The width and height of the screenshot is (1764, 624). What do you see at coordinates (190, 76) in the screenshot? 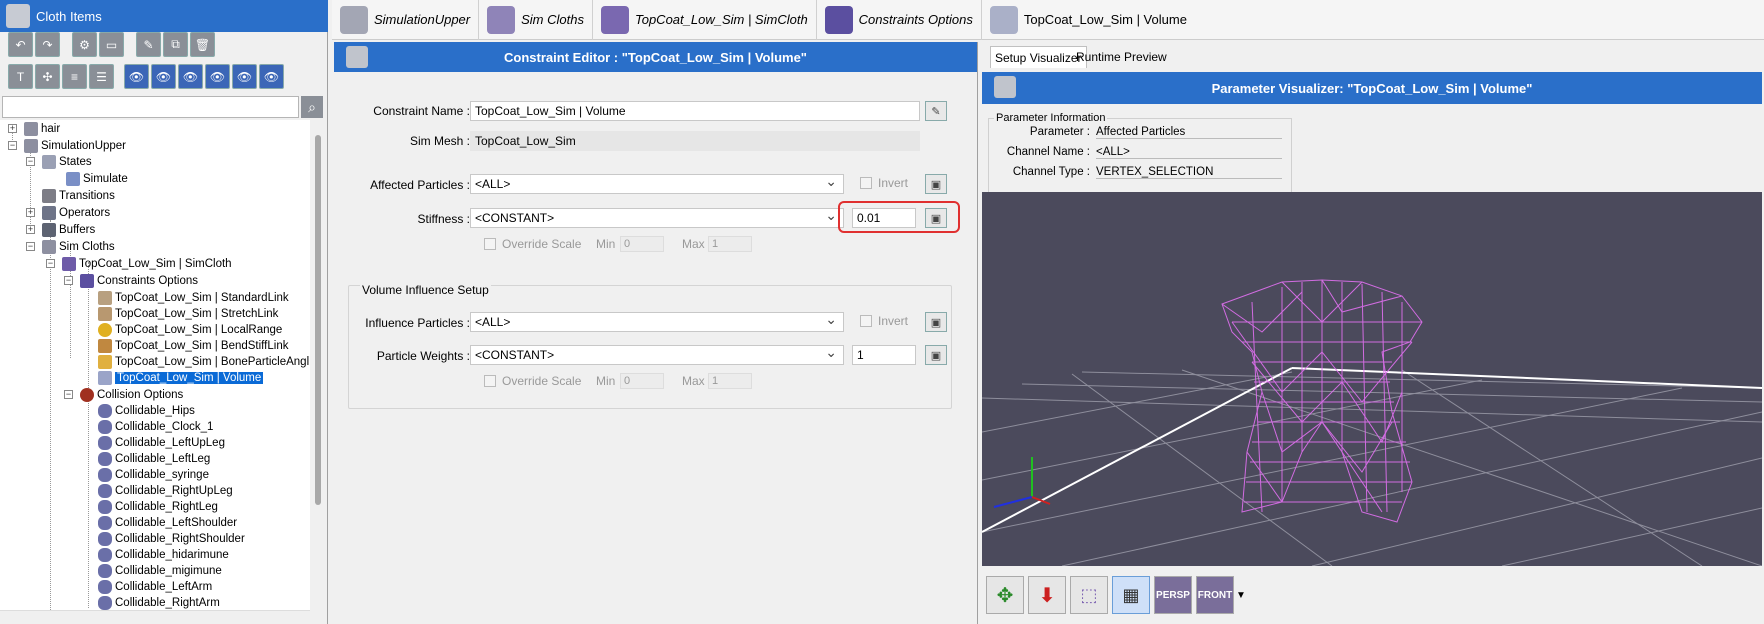
I see `view-mesh-icon: 👁` at bounding box center [190, 76].